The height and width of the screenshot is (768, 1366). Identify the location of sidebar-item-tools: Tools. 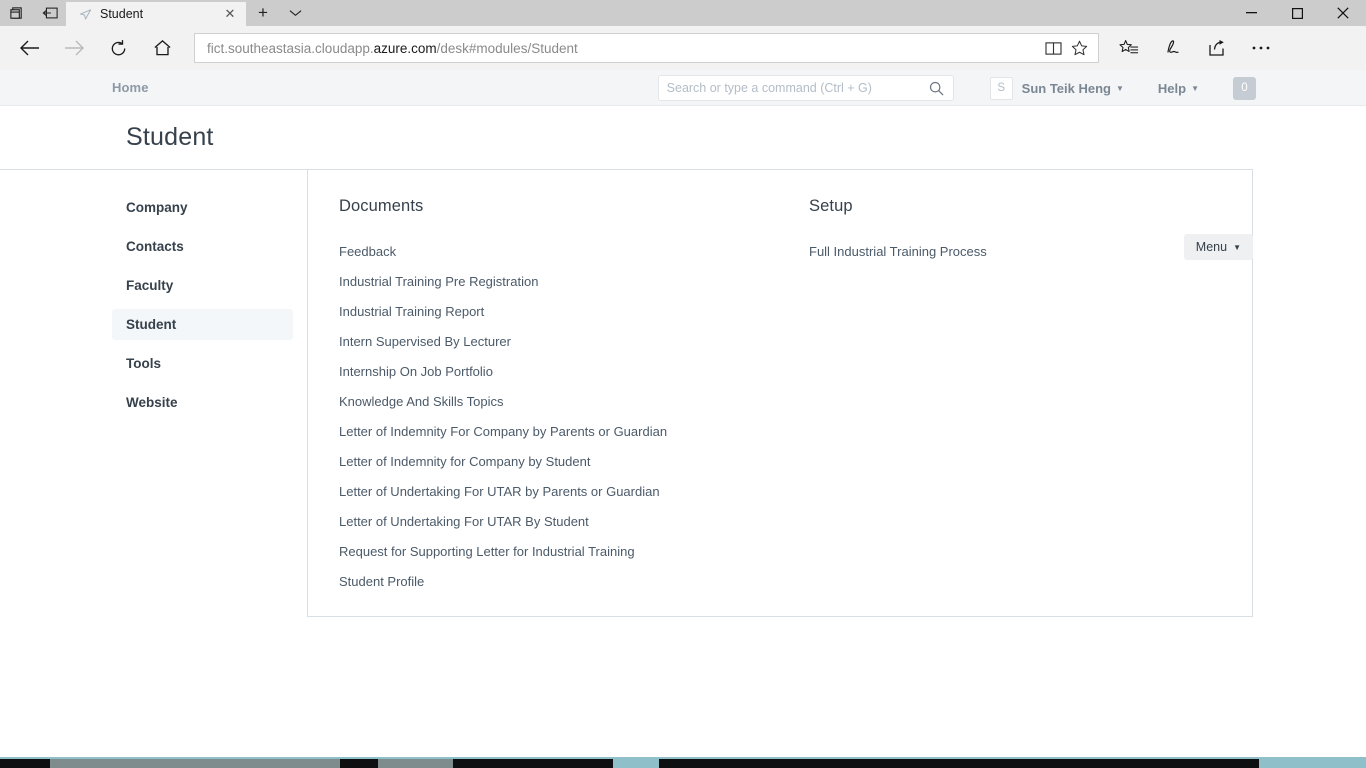
(202, 363).